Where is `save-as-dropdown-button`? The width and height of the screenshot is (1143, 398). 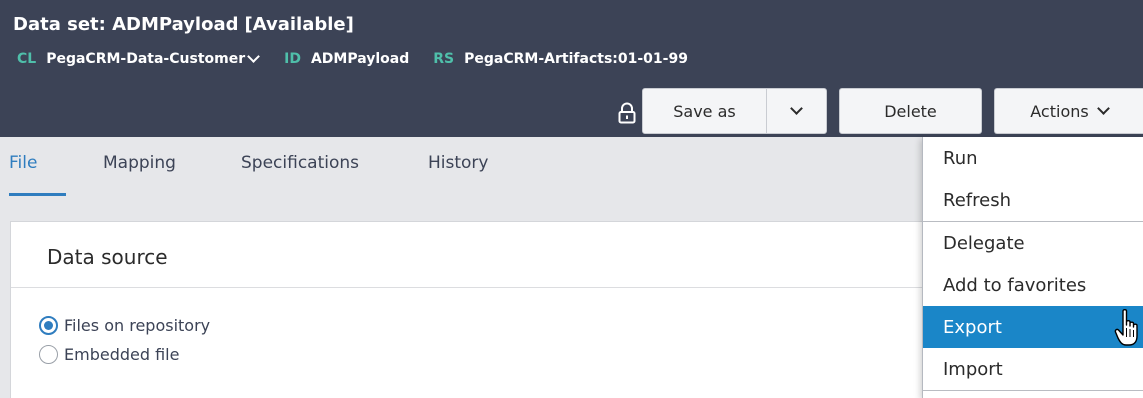
save-as-dropdown-button is located at coordinates (796, 111).